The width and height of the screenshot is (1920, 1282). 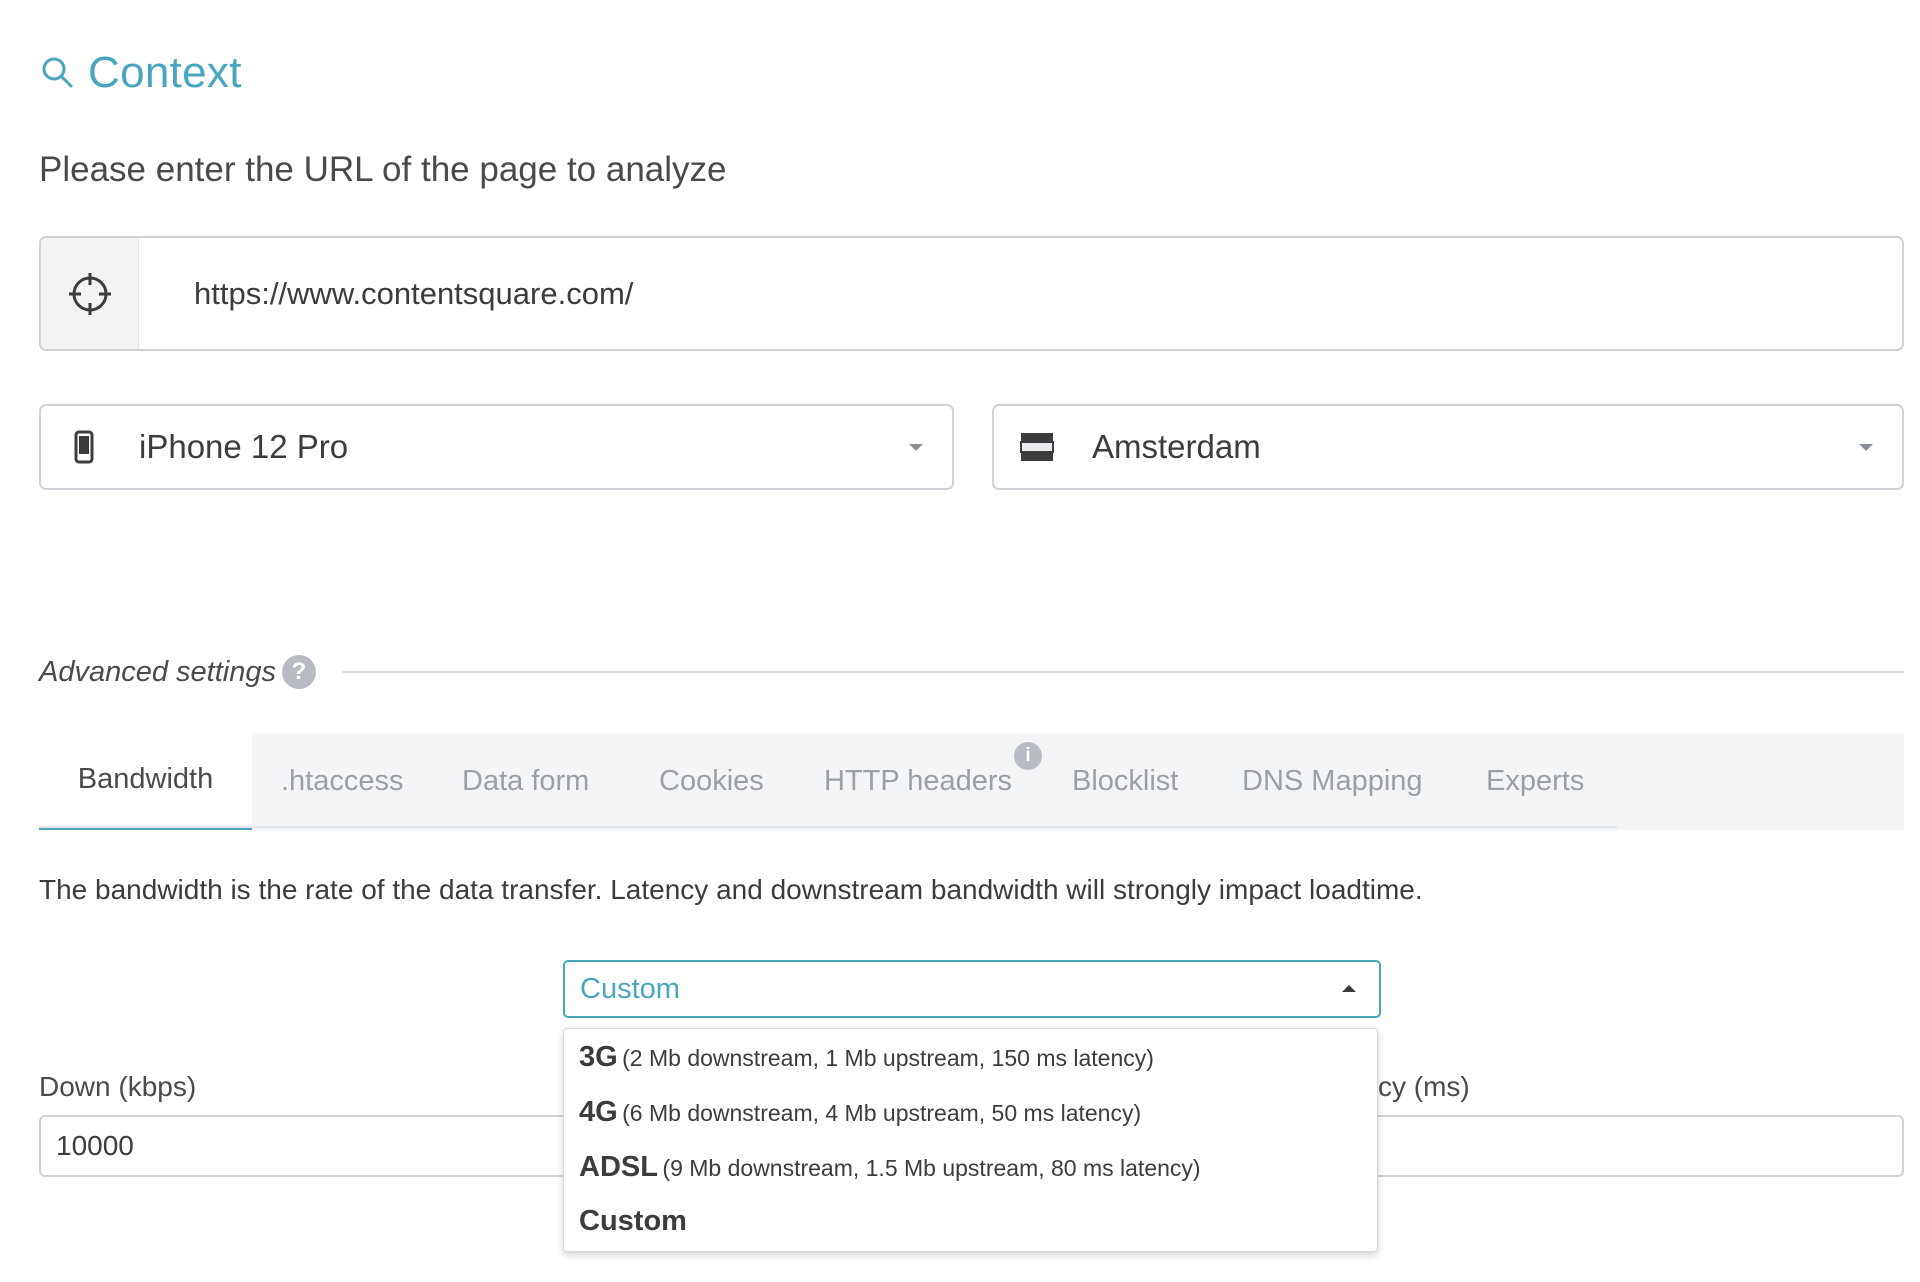 I want to click on crosshair-icon, so click(x=90, y=293).